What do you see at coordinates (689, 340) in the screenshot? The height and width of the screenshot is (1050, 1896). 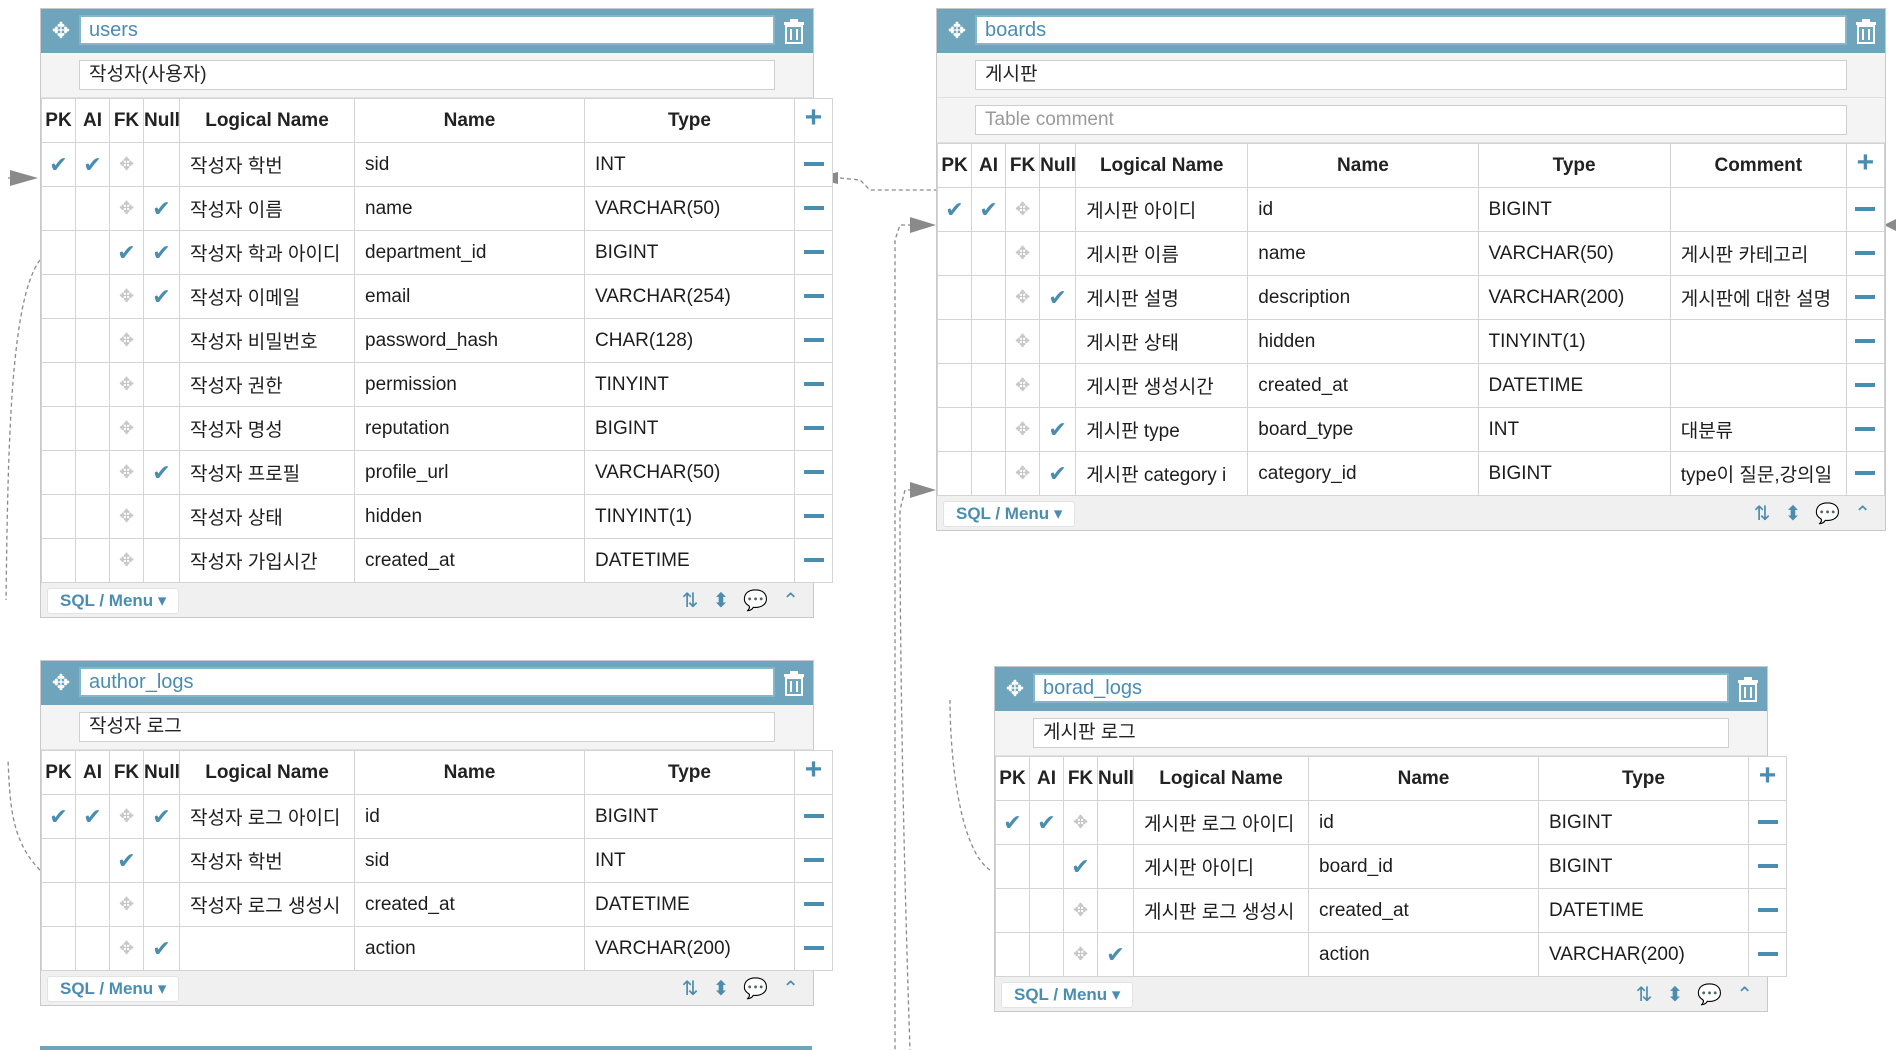 I see `type-cell: CHAR(128)` at bounding box center [689, 340].